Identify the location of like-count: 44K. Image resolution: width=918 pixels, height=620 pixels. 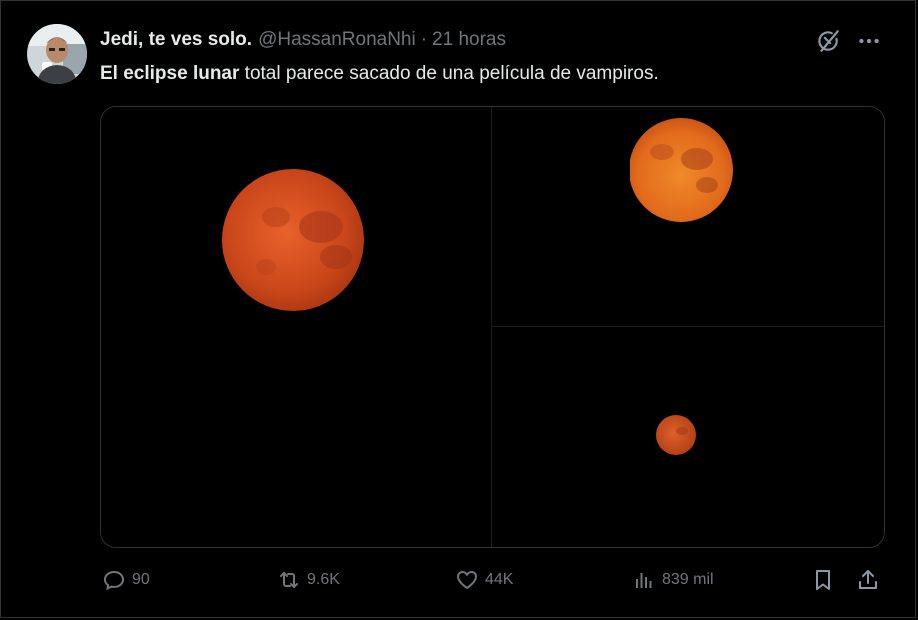
(499, 579).